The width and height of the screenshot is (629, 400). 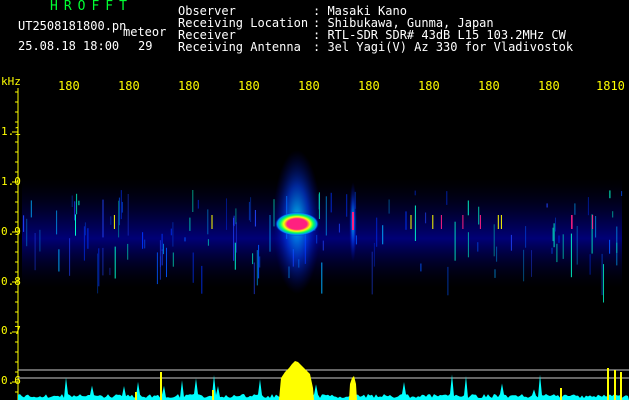 What do you see at coordinates (11, 231) in the screenshot?
I see `y-tick-label: 0.9` at bounding box center [11, 231].